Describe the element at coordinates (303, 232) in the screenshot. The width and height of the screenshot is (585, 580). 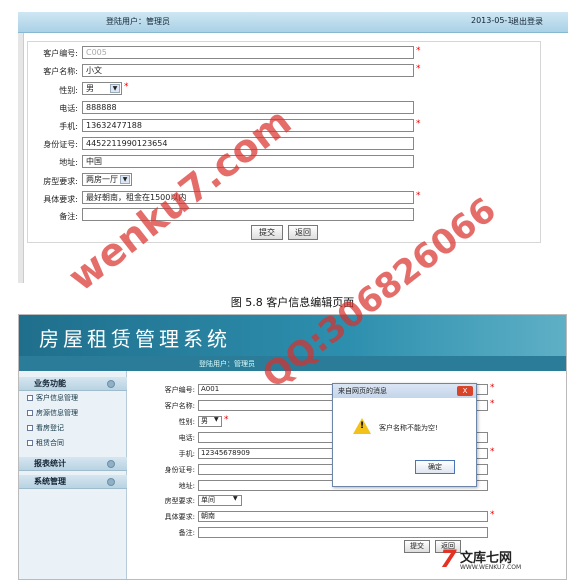
I see `back-button: 返回` at that location.